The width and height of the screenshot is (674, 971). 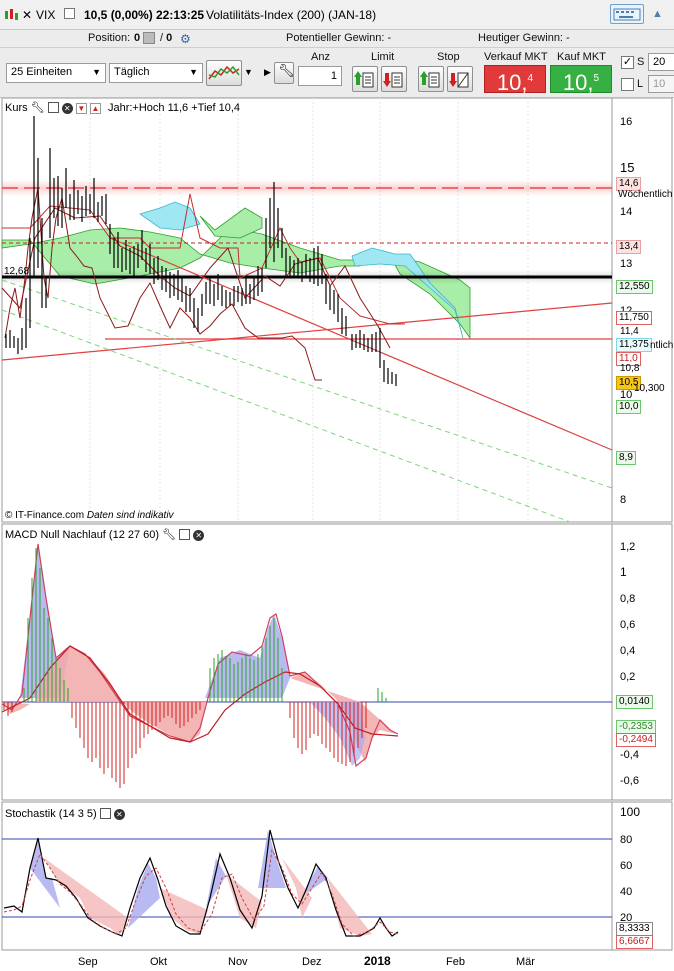 What do you see at coordinates (377, 961) in the screenshot?
I see `time-tick: 2018` at bounding box center [377, 961].